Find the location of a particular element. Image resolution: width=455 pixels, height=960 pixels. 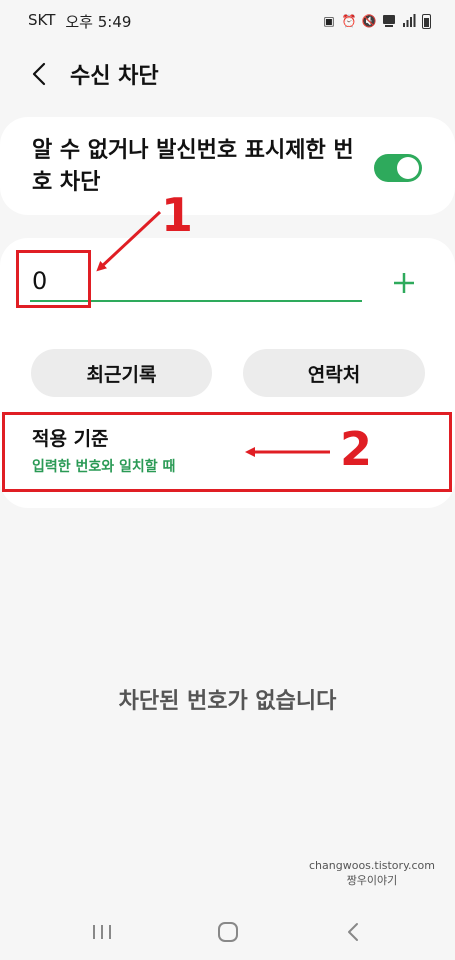

status-left: SKT 오후 5:49 is located at coordinates (79, 21).